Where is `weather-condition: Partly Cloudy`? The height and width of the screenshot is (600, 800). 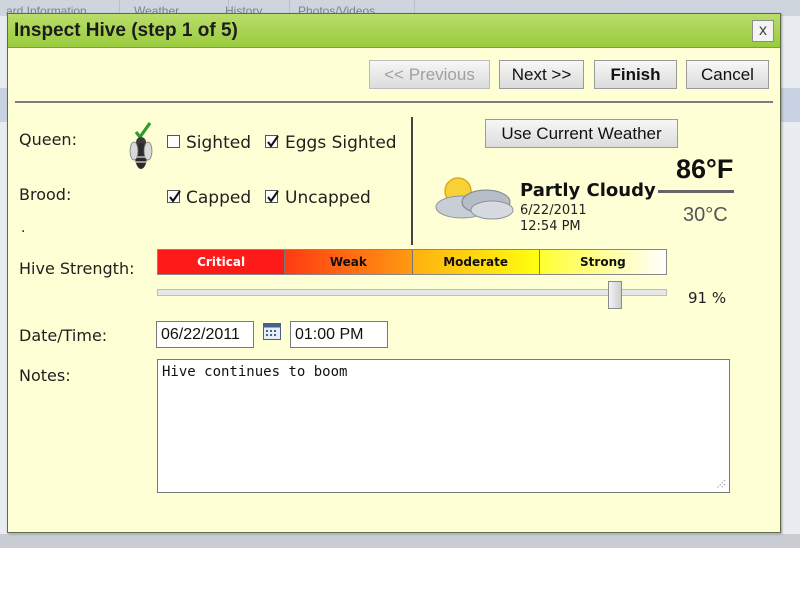
weather-condition: Partly Cloudy is located at coordinates (588, 190).